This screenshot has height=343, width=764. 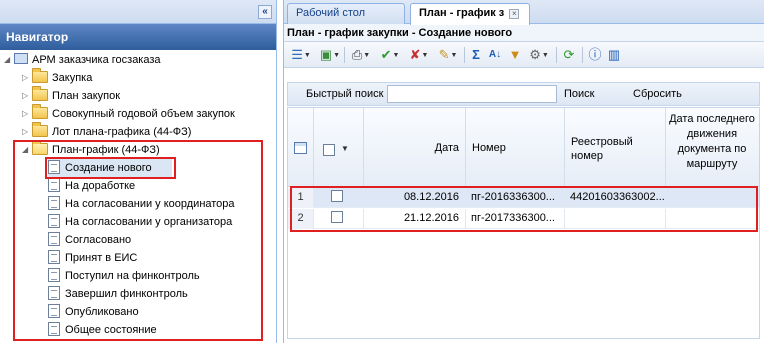 I want to click on tree-item-label: Лот плана-графика (44-ФЗ), so click(x=122, y=132).